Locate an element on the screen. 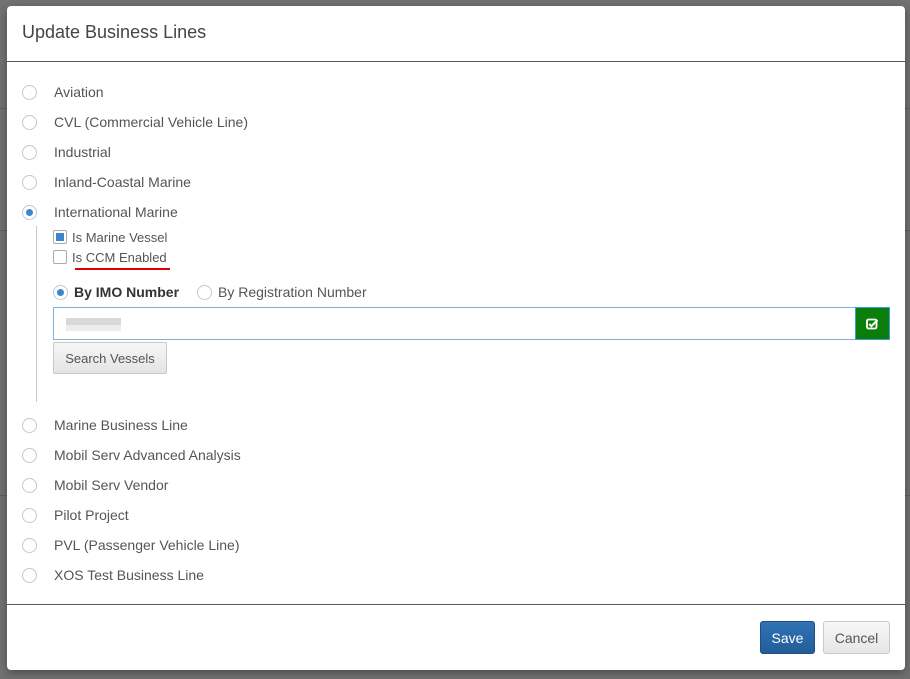 Image resolution: width=910 pixels, height=679 pixels. search-mode-radio-group: By IMO Number By Registration Number is located at coordinates (210, 292).